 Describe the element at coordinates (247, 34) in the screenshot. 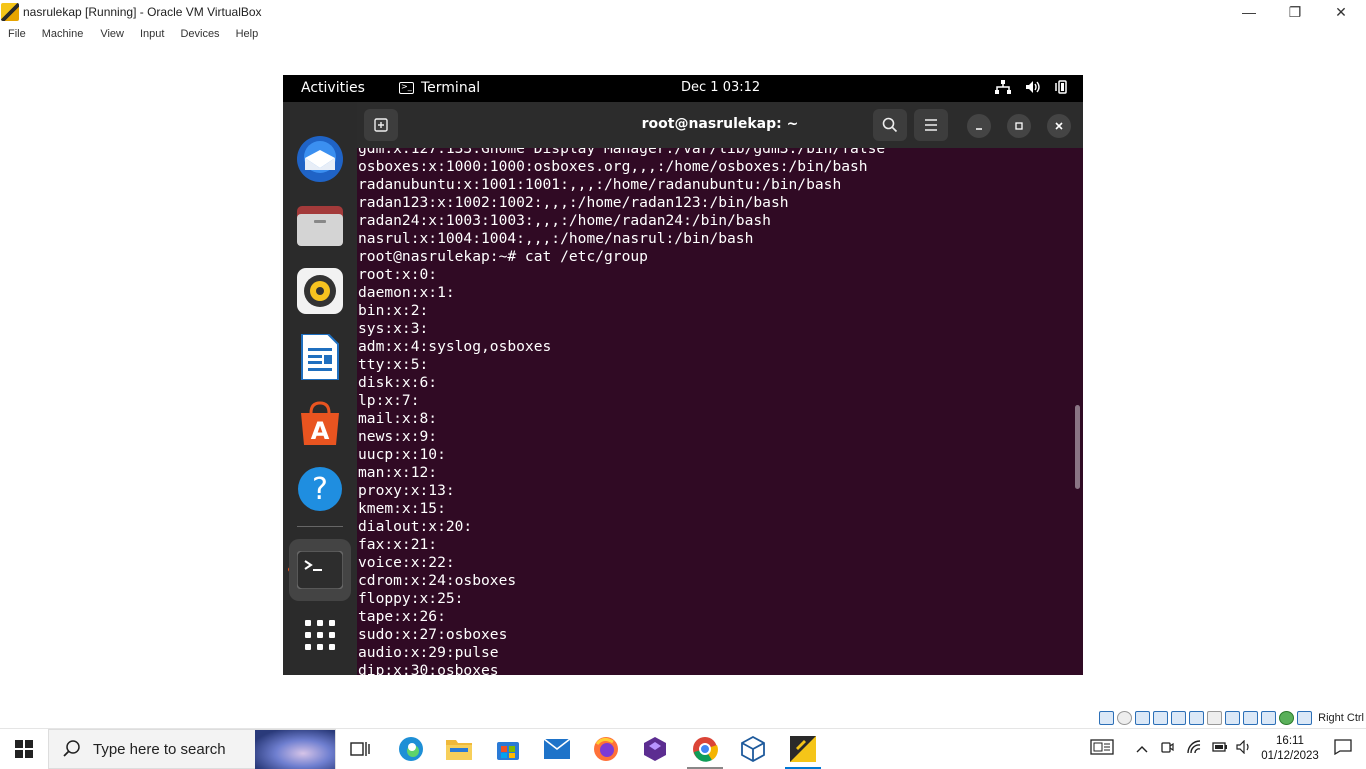

I see `menu-help: Help` at that location.